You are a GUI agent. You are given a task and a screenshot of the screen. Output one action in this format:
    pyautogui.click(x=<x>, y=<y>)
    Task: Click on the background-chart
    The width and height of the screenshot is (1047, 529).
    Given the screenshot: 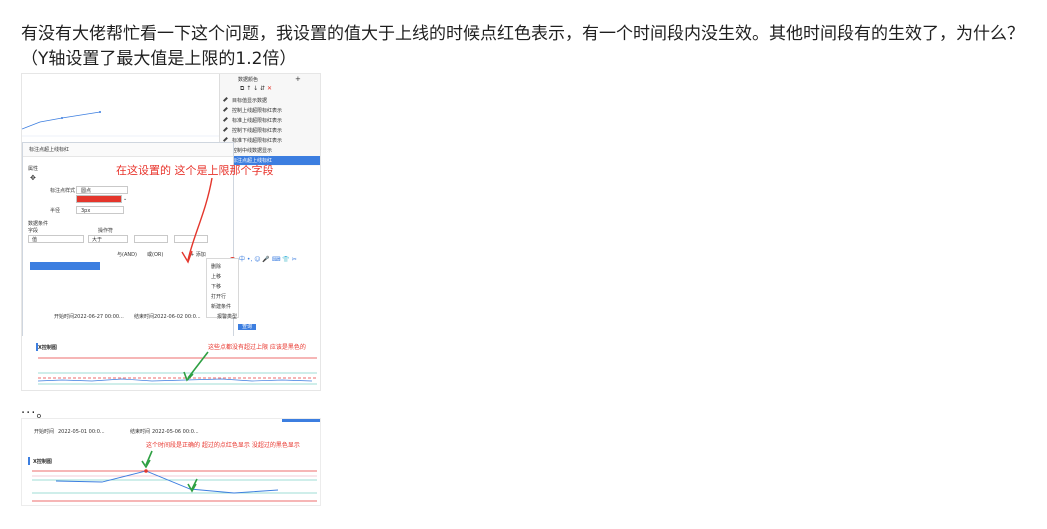 What is the action you would take?
    pyautogui.click(x=122, y=109)
    